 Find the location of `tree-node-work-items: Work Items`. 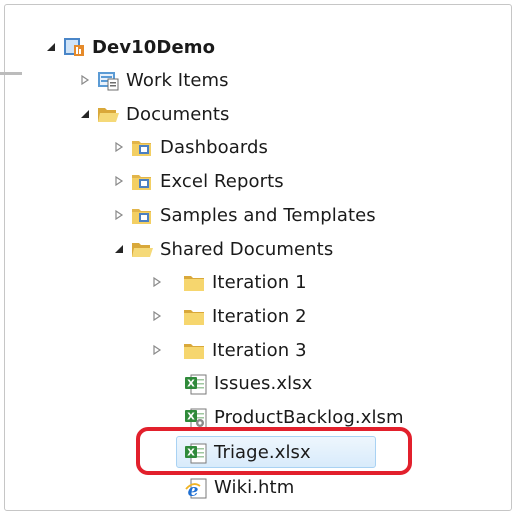

tree-node-work-items: Work Items is located at coordinates (153, 80).